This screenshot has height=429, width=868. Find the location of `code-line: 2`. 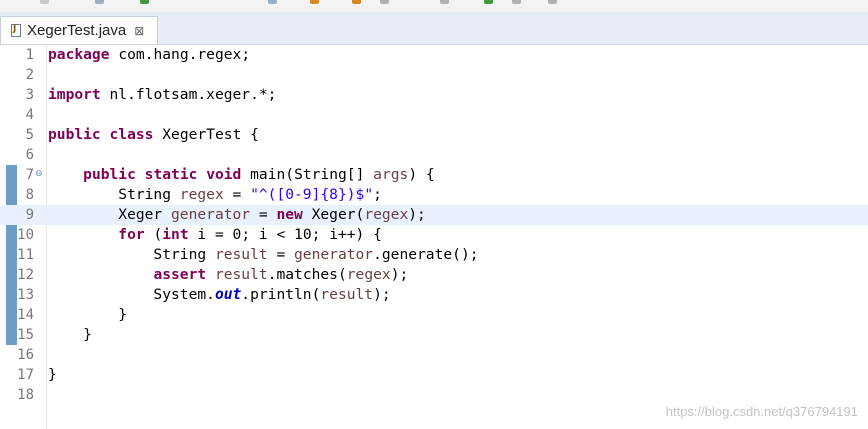

code-line: 2 is located at coordinates (434, 75).